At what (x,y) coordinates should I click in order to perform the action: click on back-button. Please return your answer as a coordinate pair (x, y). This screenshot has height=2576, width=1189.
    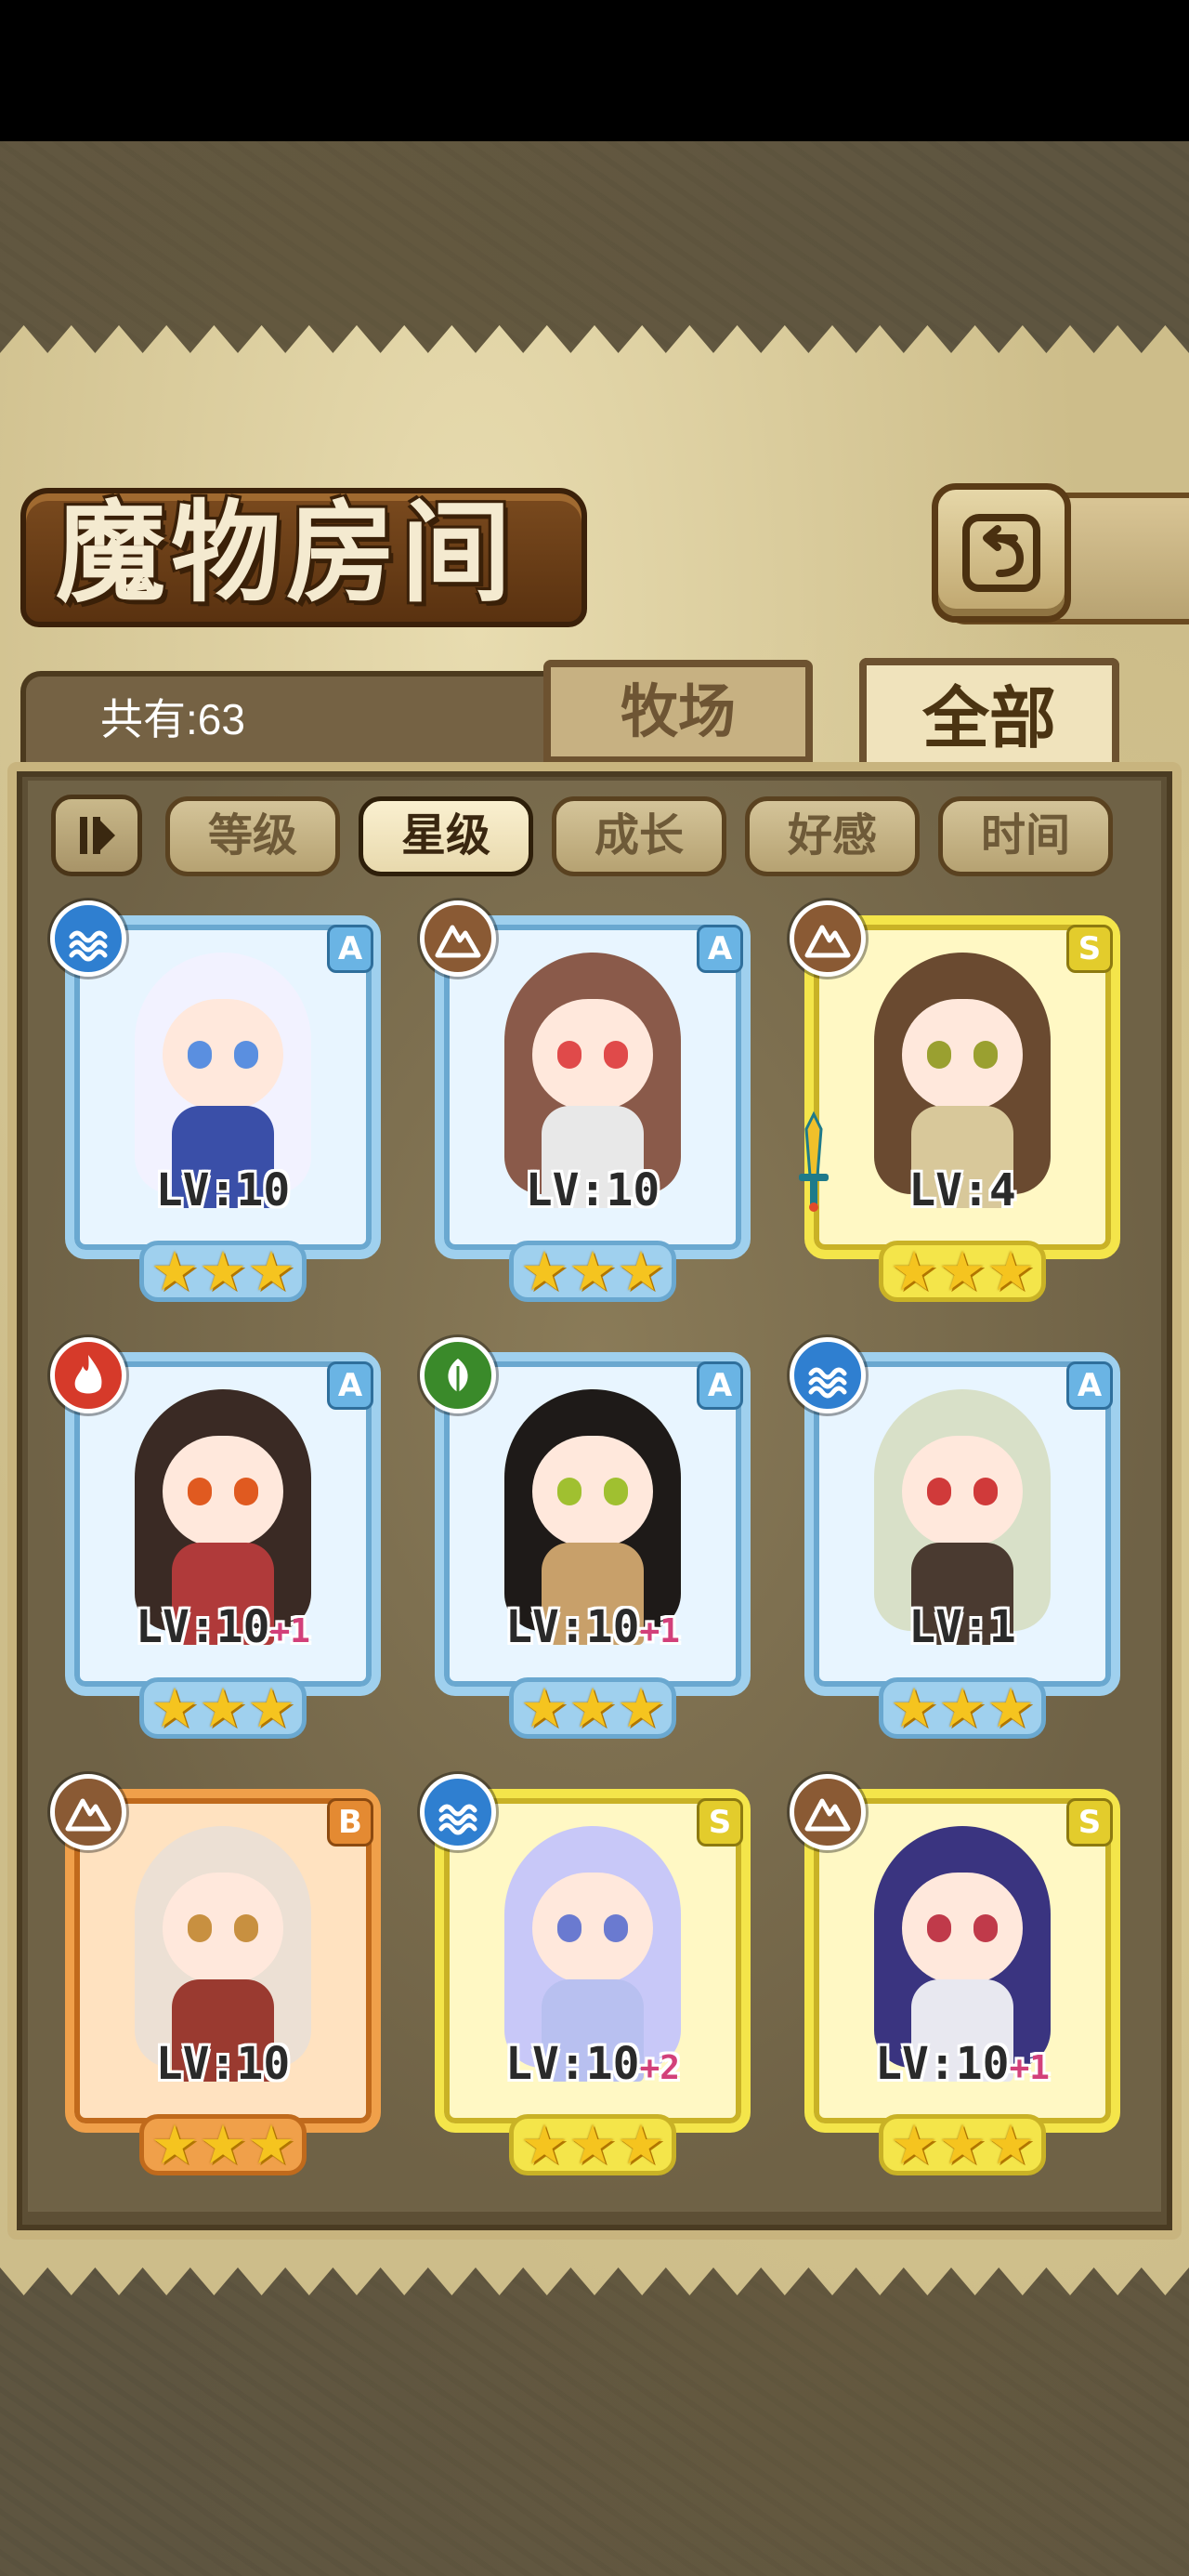
    Looking at the image, I should click on (1002, 553).